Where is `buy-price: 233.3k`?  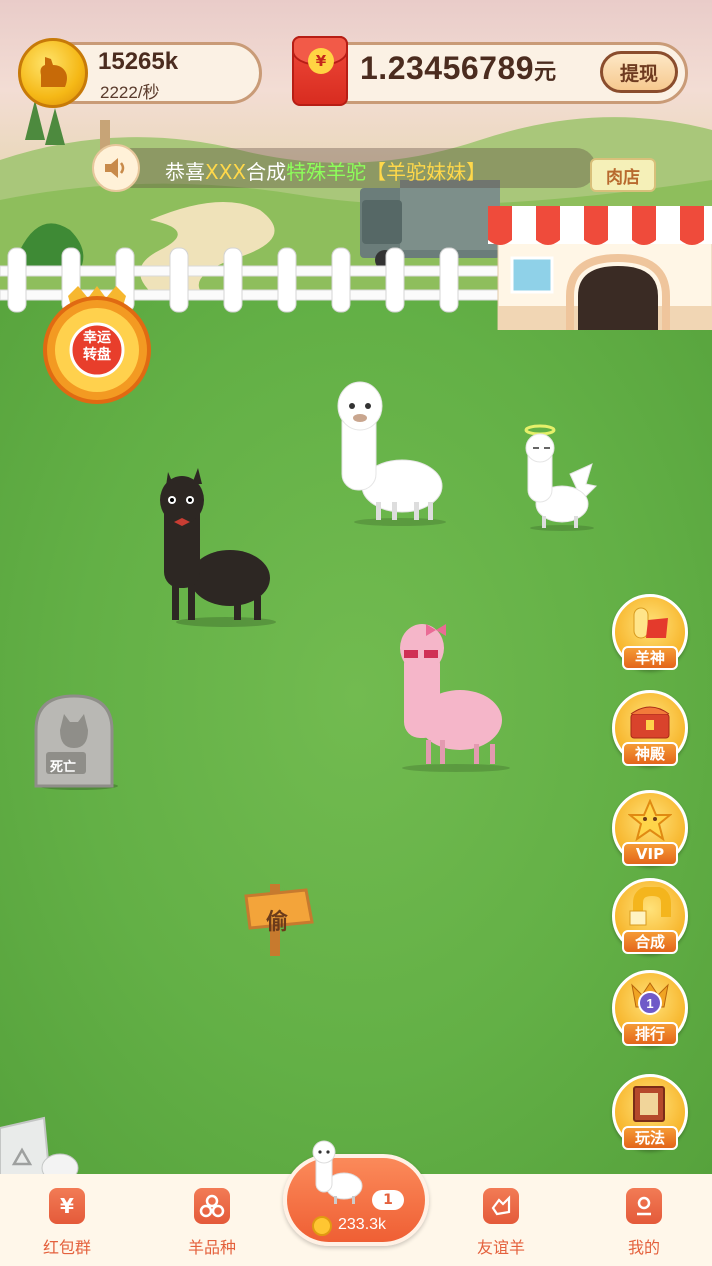 buy-price: 233.3k is located at coordinates (362, 1224).